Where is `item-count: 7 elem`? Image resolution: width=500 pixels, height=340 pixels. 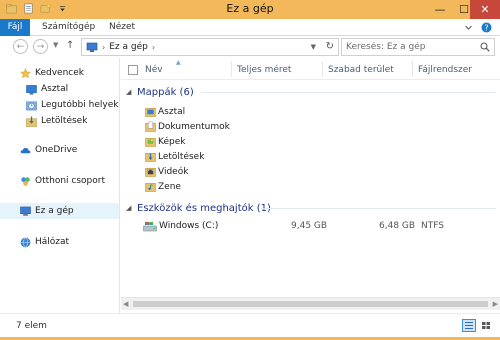
item-count: 7 elem is located at coordinates (31, 326).